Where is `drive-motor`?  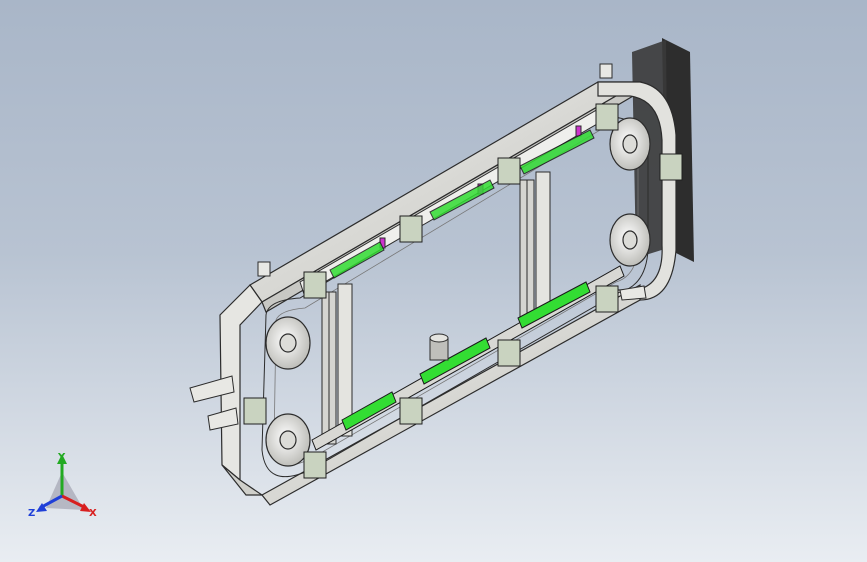 drive-motor is located at coordinates (439, 347).